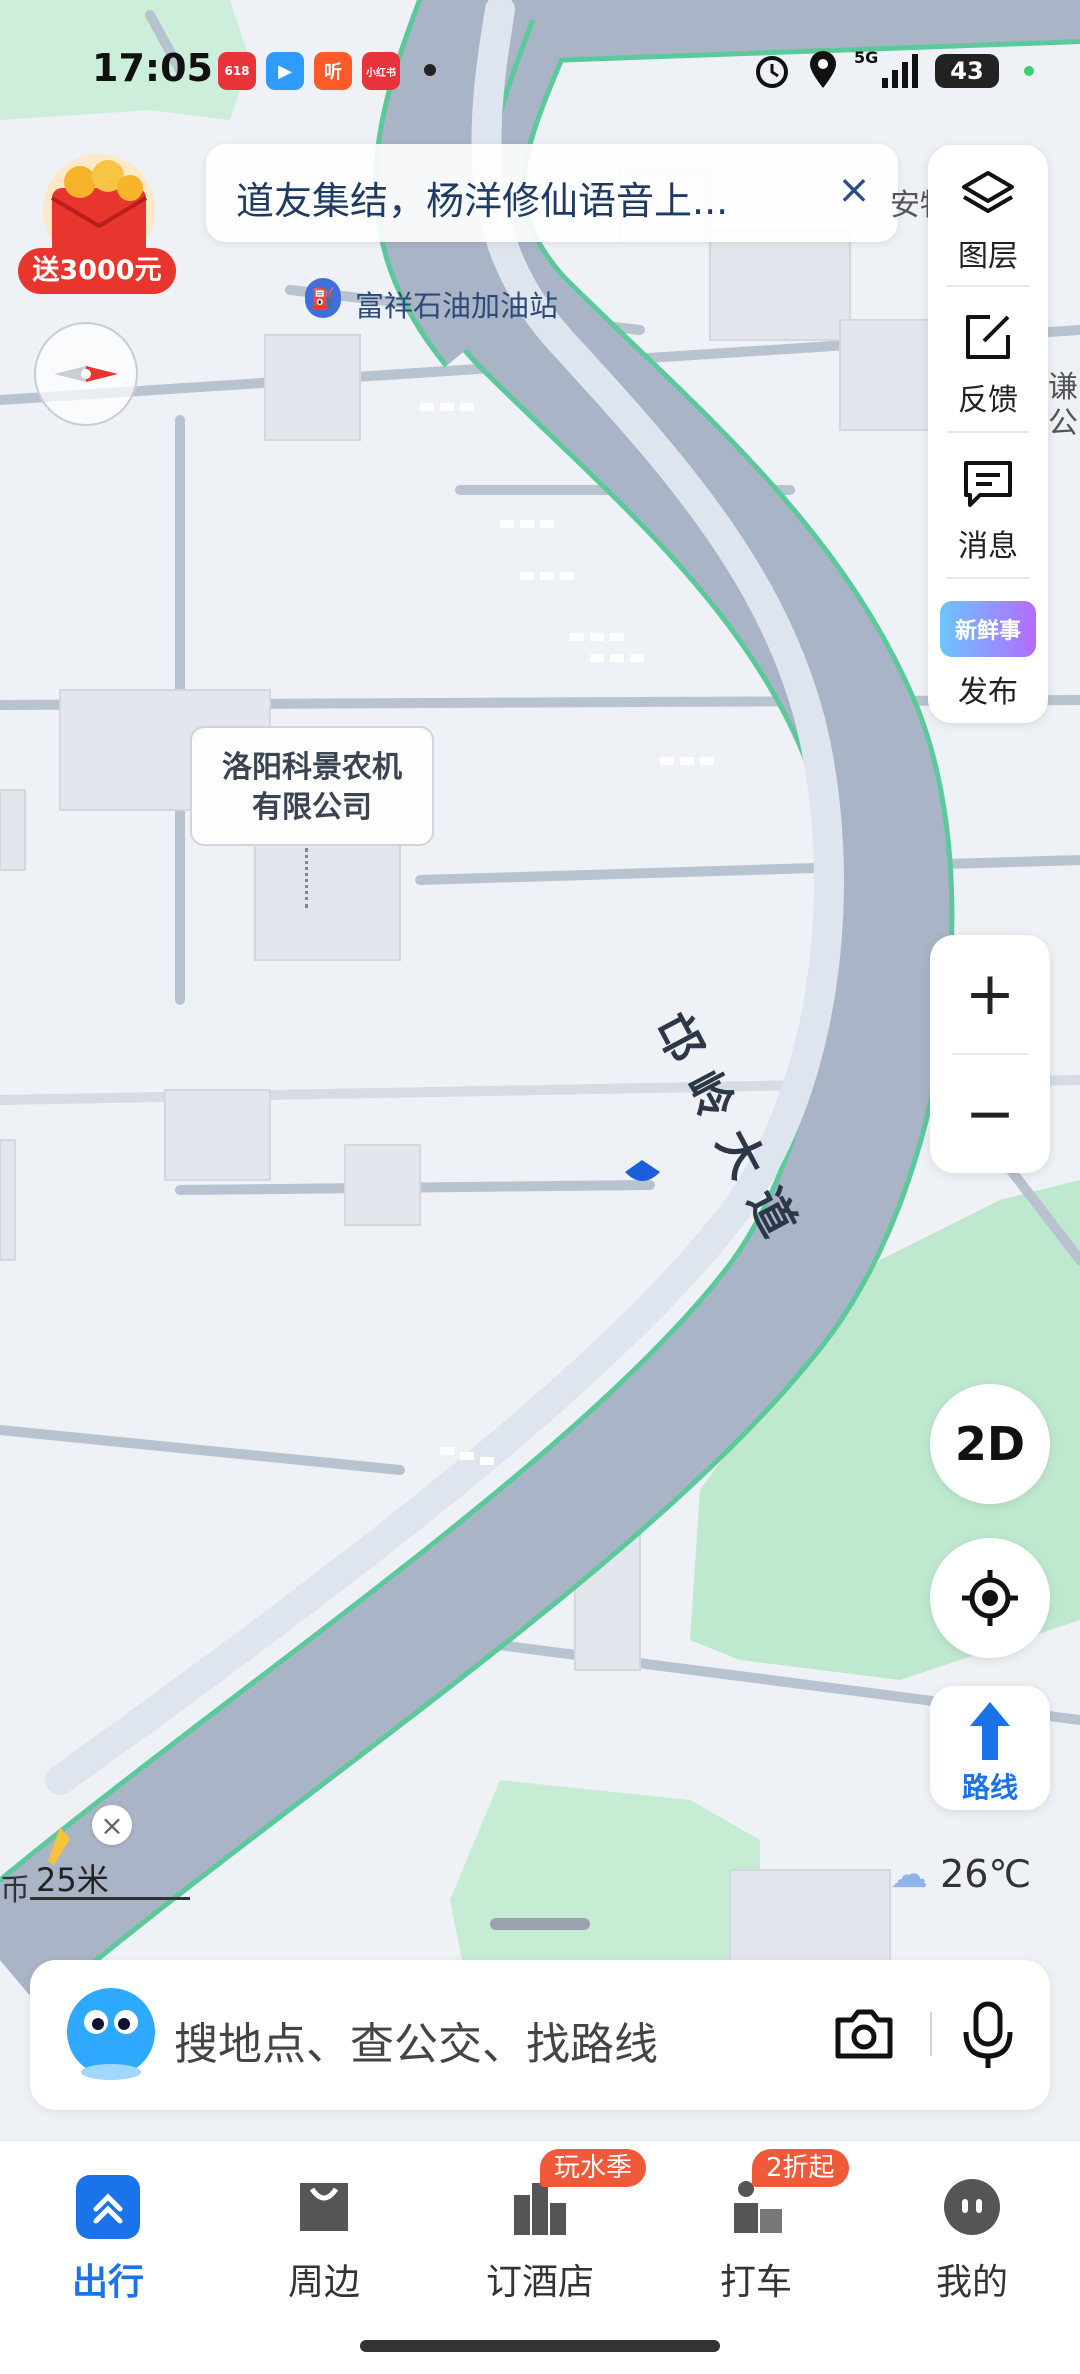  What do you see at coordinates (988, 629) in the screenshot?
I see `publish-icon: 新鲜事` at bounding box center [988, 629].